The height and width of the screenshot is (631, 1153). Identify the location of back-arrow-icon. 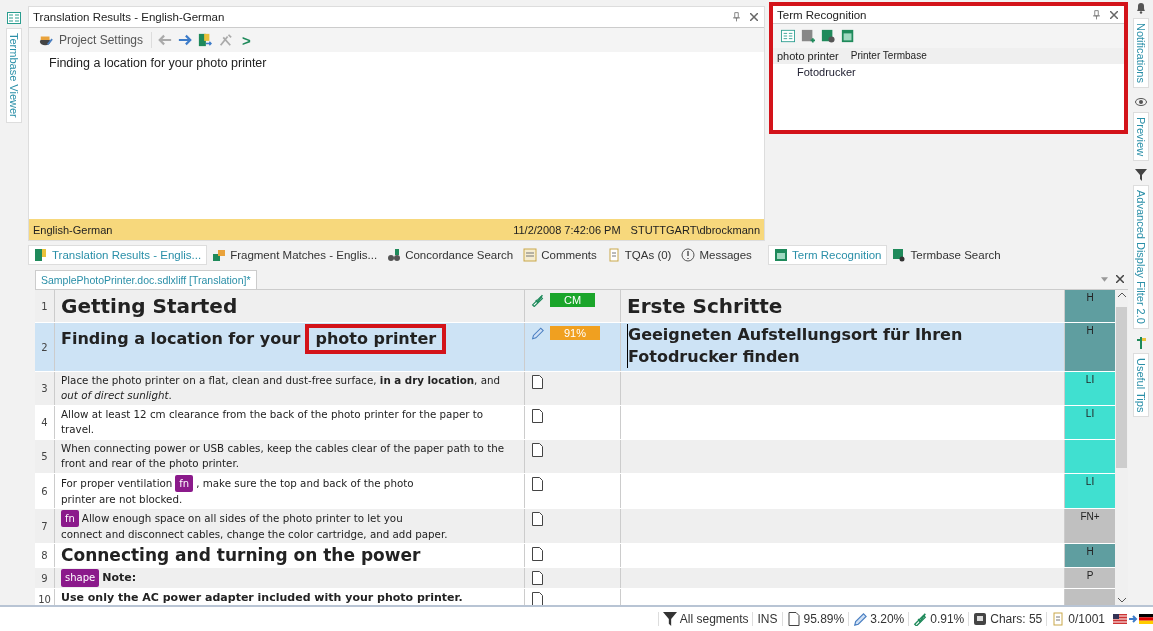
(165, 40).